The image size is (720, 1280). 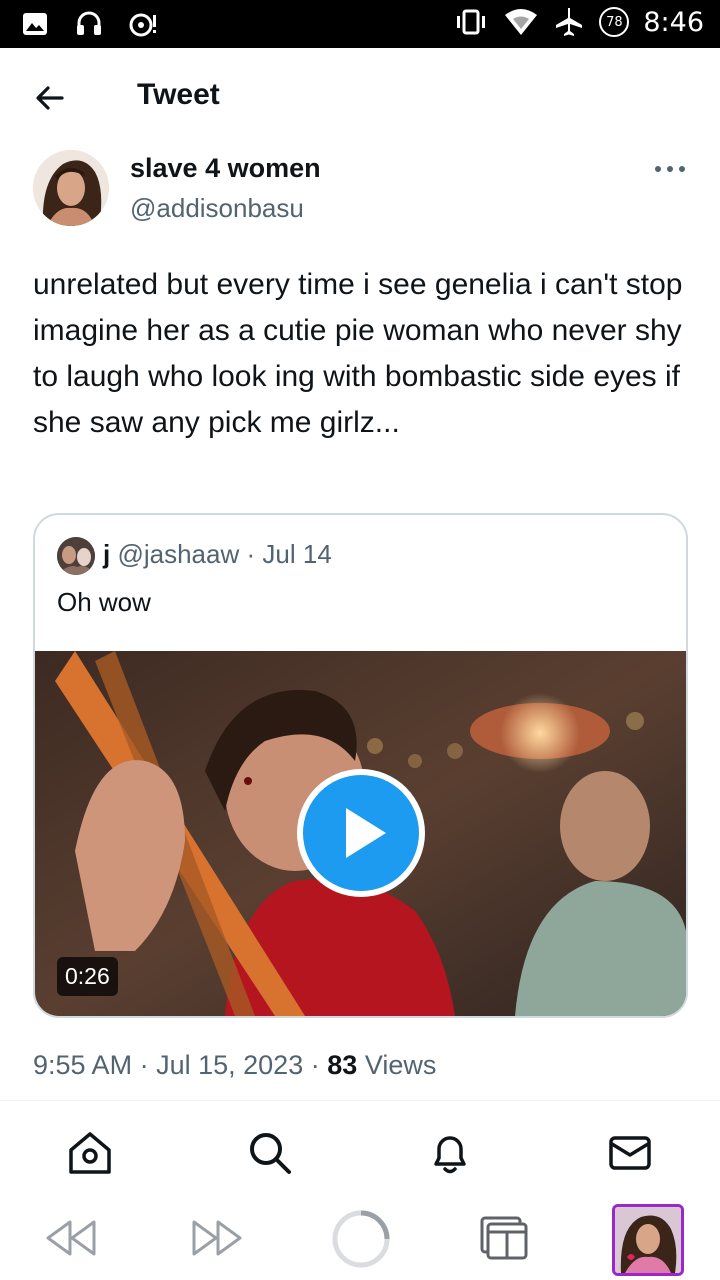 I want to click on tabs-icon, so click(x=504, y=1238).